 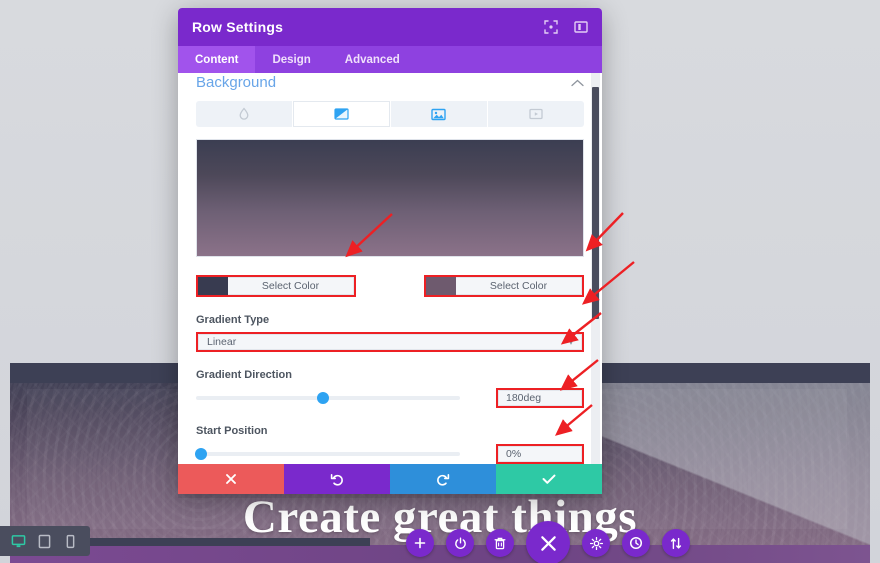 I want to click on reorder-button, so click(x=676, y=543).